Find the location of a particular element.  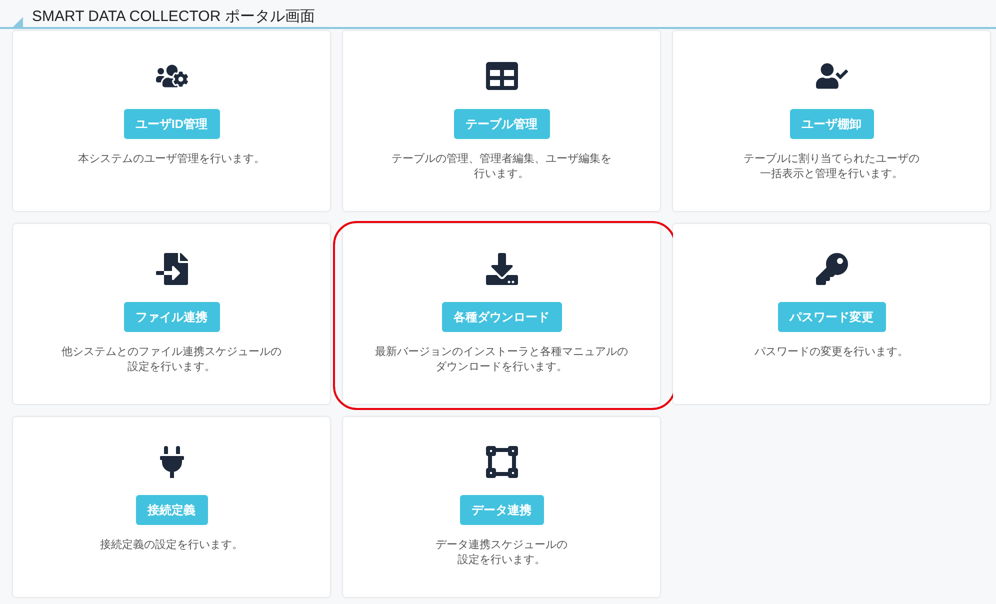

description-line: ダウンロードを行います。 is located at coordinates (502, 367).